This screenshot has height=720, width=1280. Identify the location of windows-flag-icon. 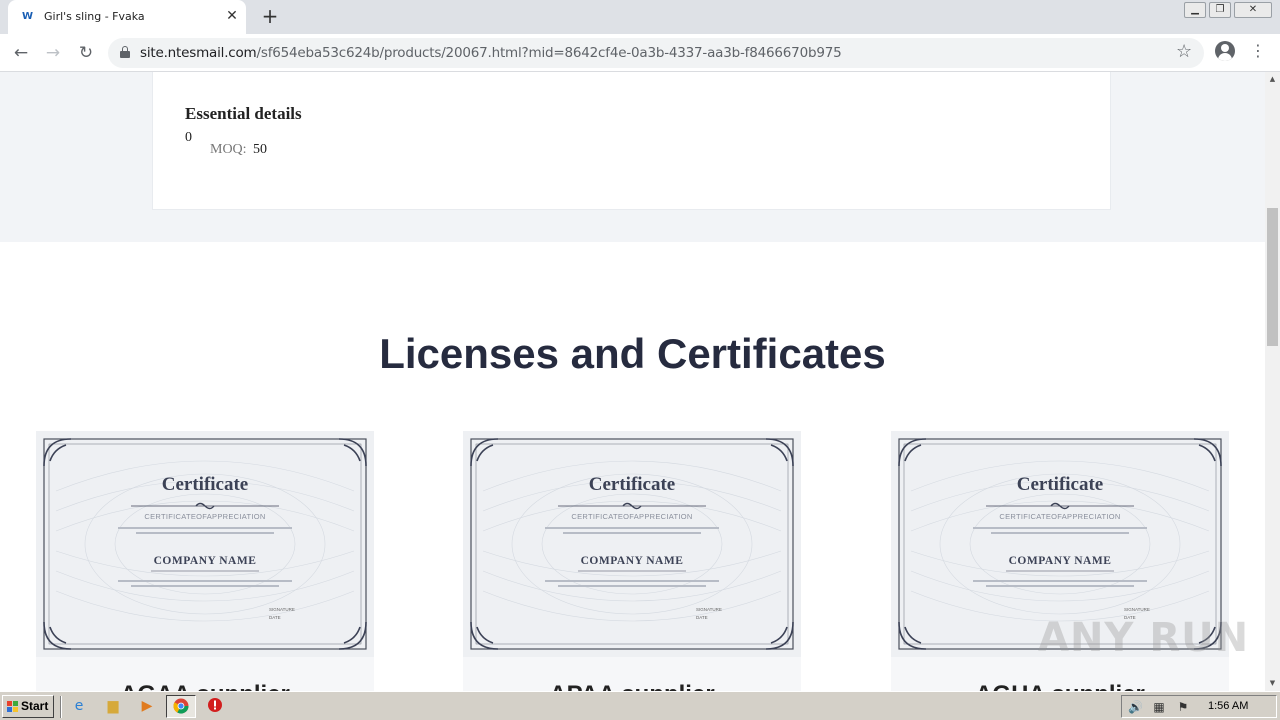
(12, 706).